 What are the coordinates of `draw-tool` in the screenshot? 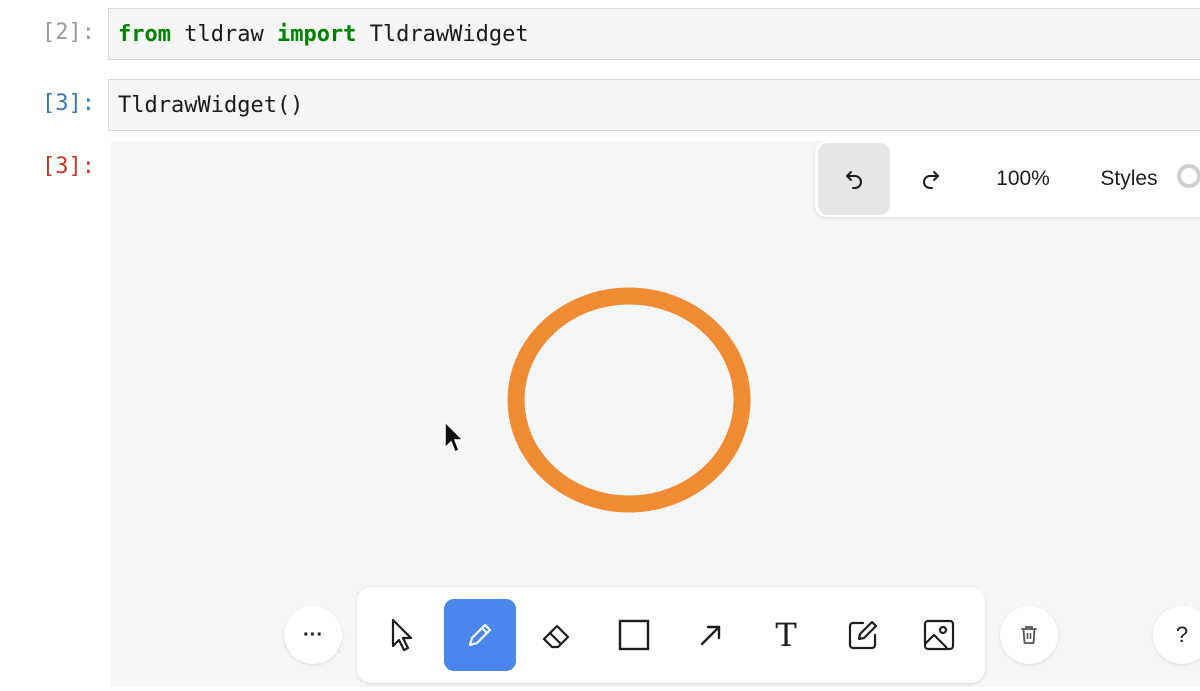 It's located at (480, 635).